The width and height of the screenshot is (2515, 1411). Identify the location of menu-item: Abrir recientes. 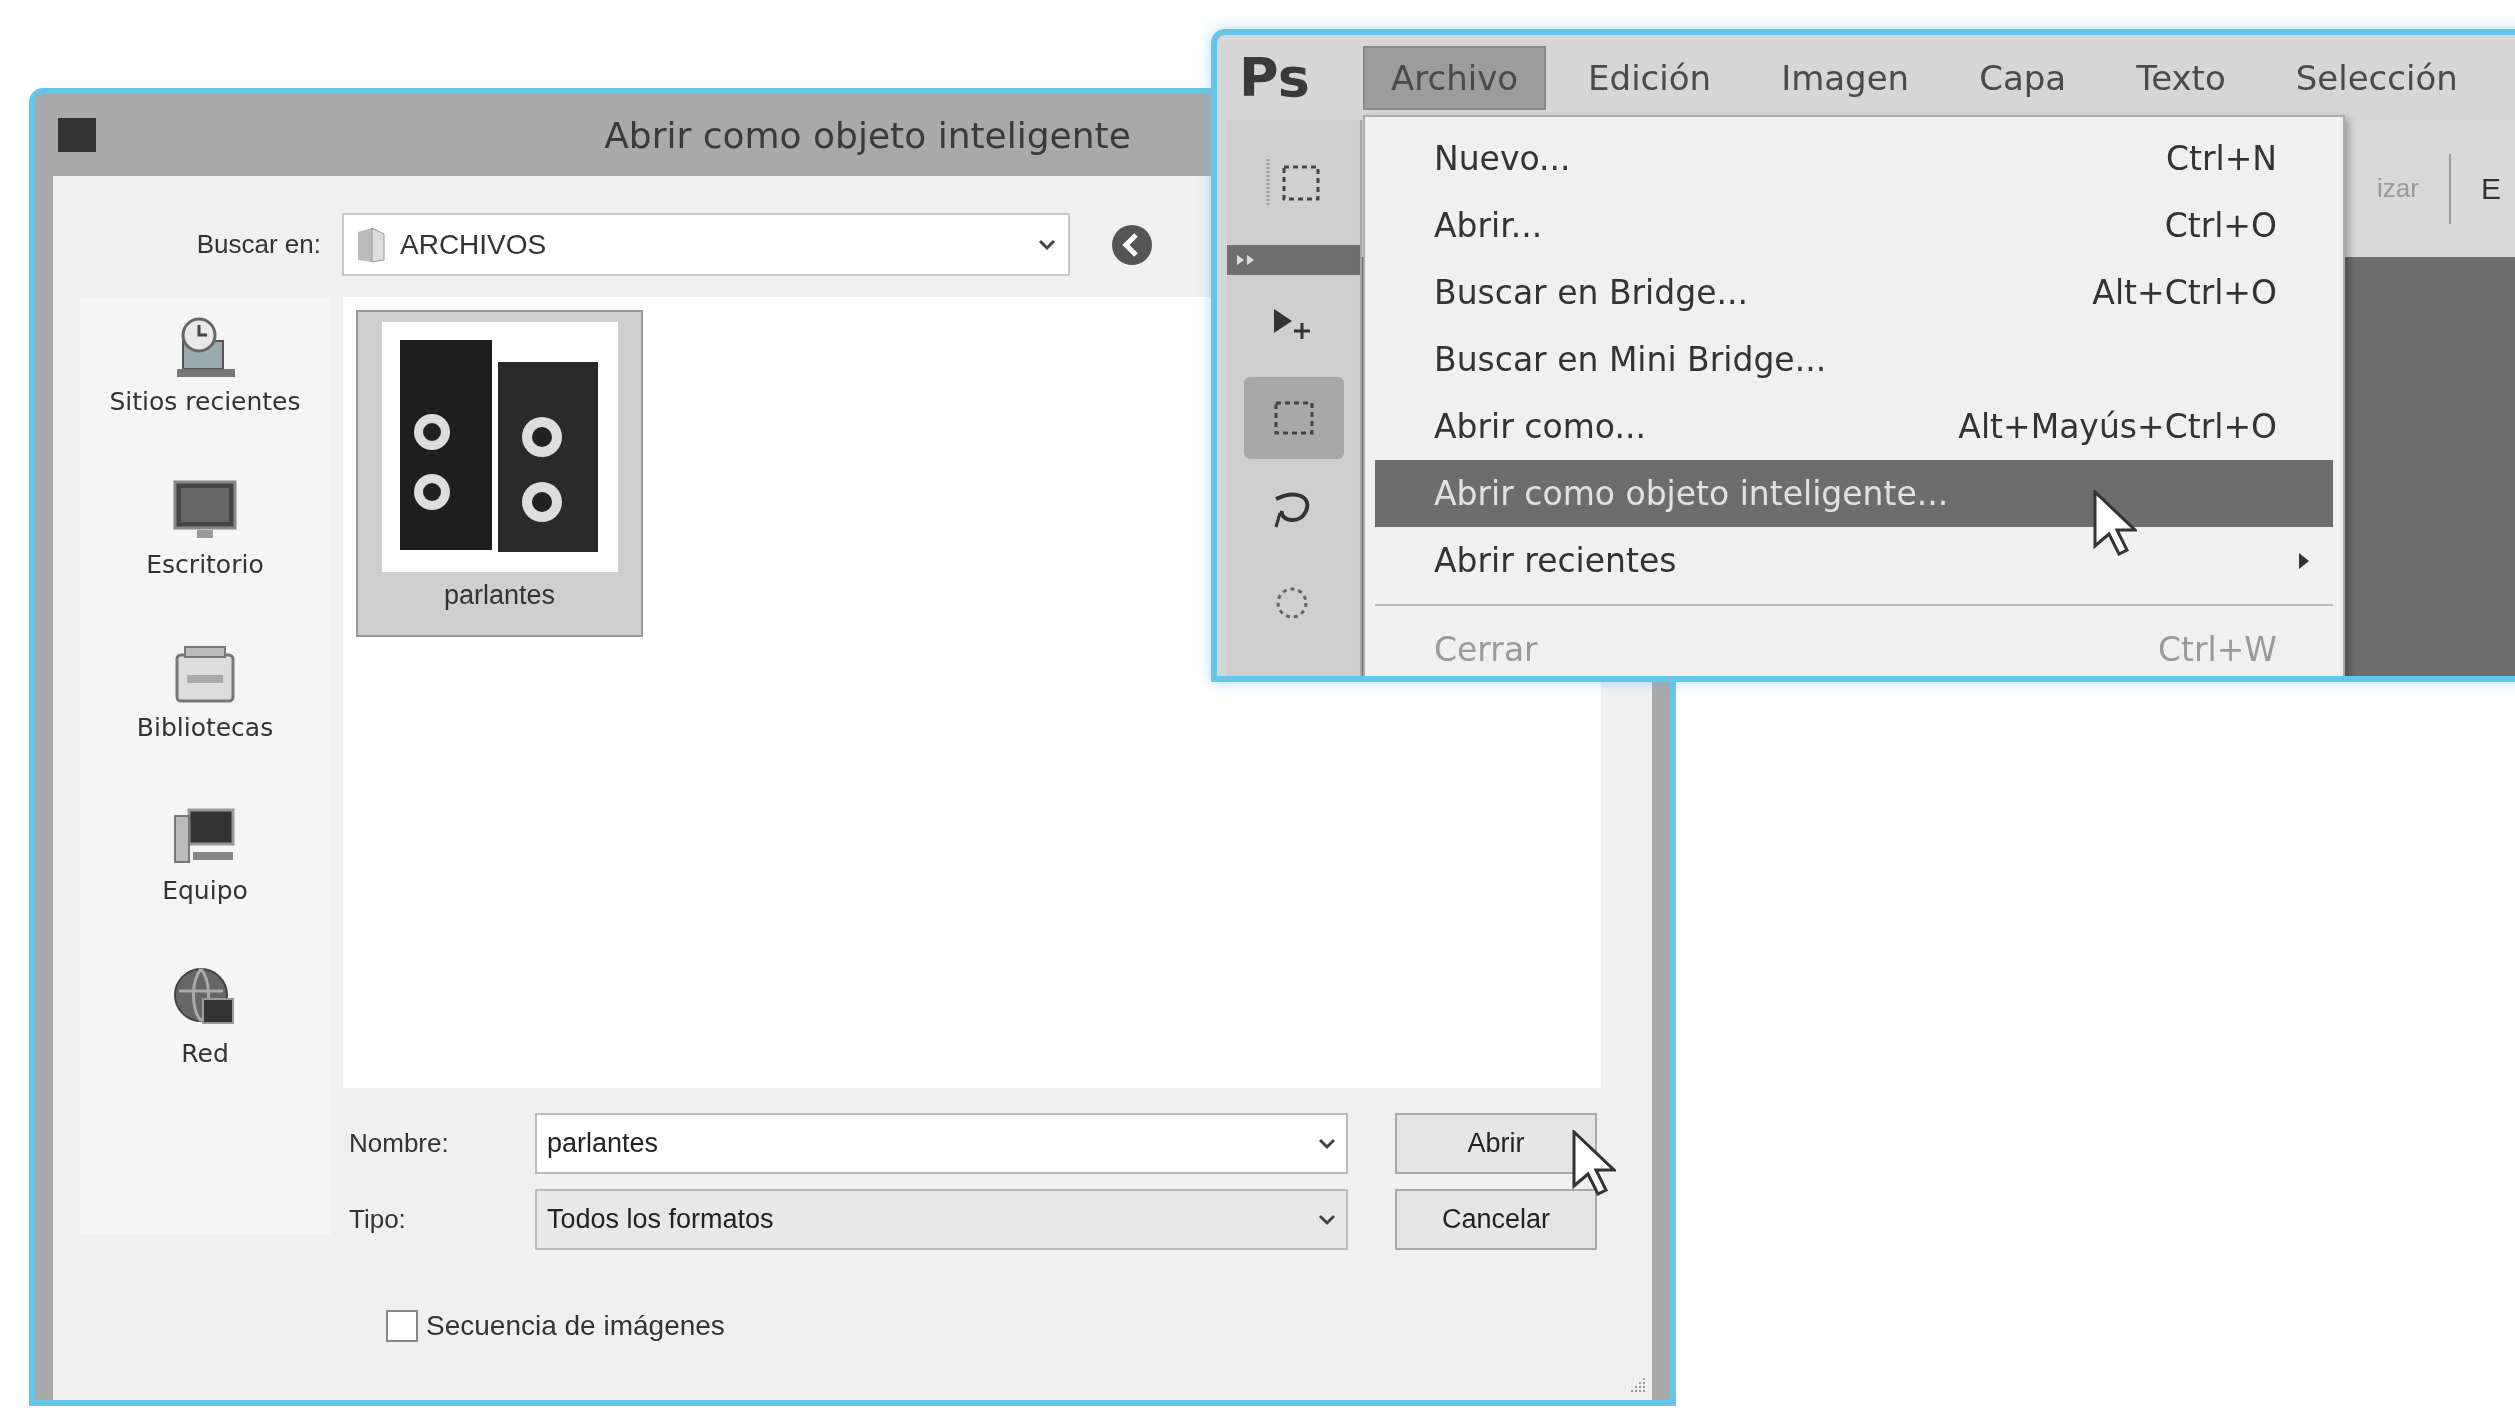
(1854, 560).